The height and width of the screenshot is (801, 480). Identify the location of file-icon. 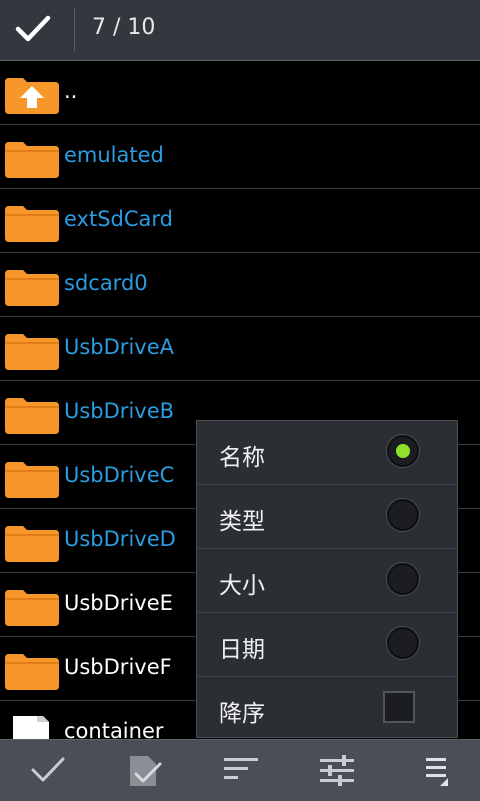
(32, 724).